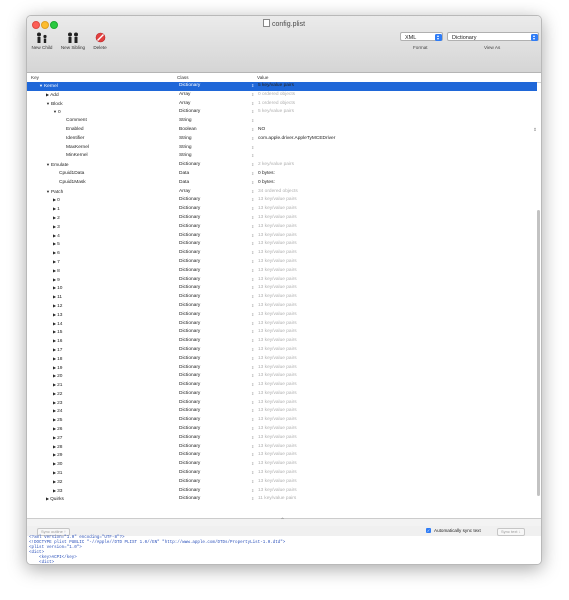 The image size is (569, 600). What do you see at coordinates (282, 183) in the screenshot?
I see `outline-row: Cpuid1Mask Data ⇕ 0 bytes:` at bounding box center [282, 183].